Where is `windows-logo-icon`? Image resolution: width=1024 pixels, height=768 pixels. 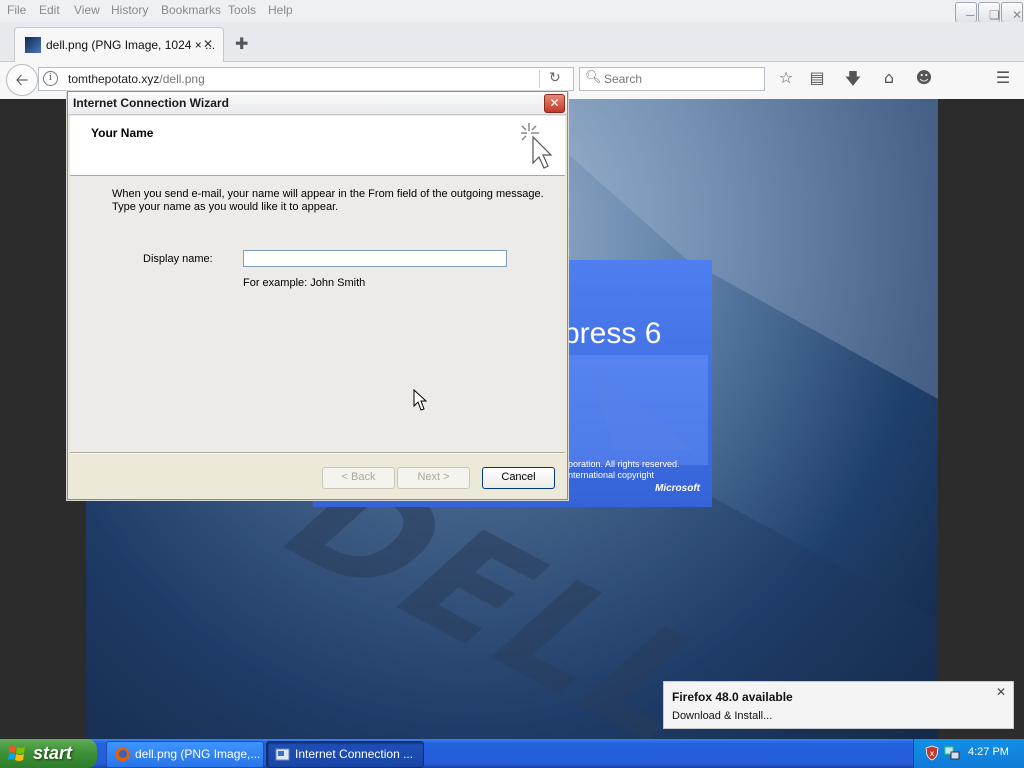 windows-logo-icon is located at coordinates (16, 753).